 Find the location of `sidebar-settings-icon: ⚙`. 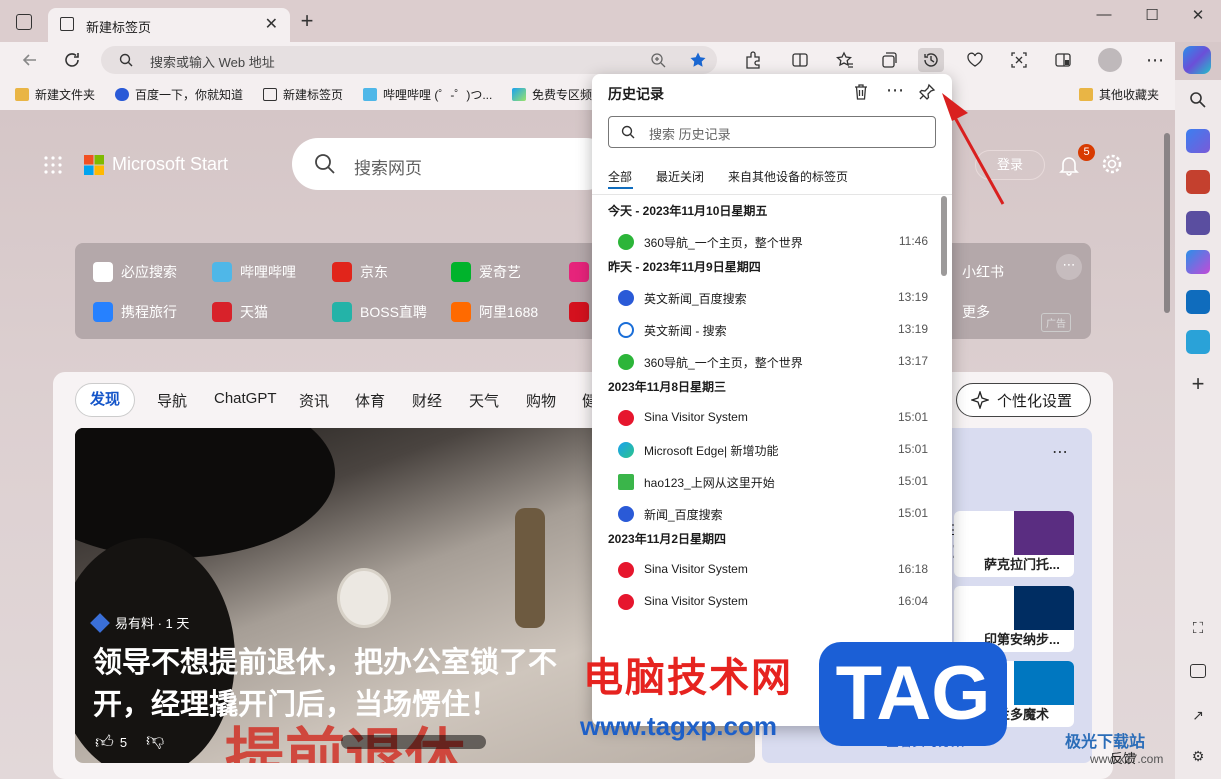

sidebar-settings-icon: ⚙ is located at coordinates (1198, 760).